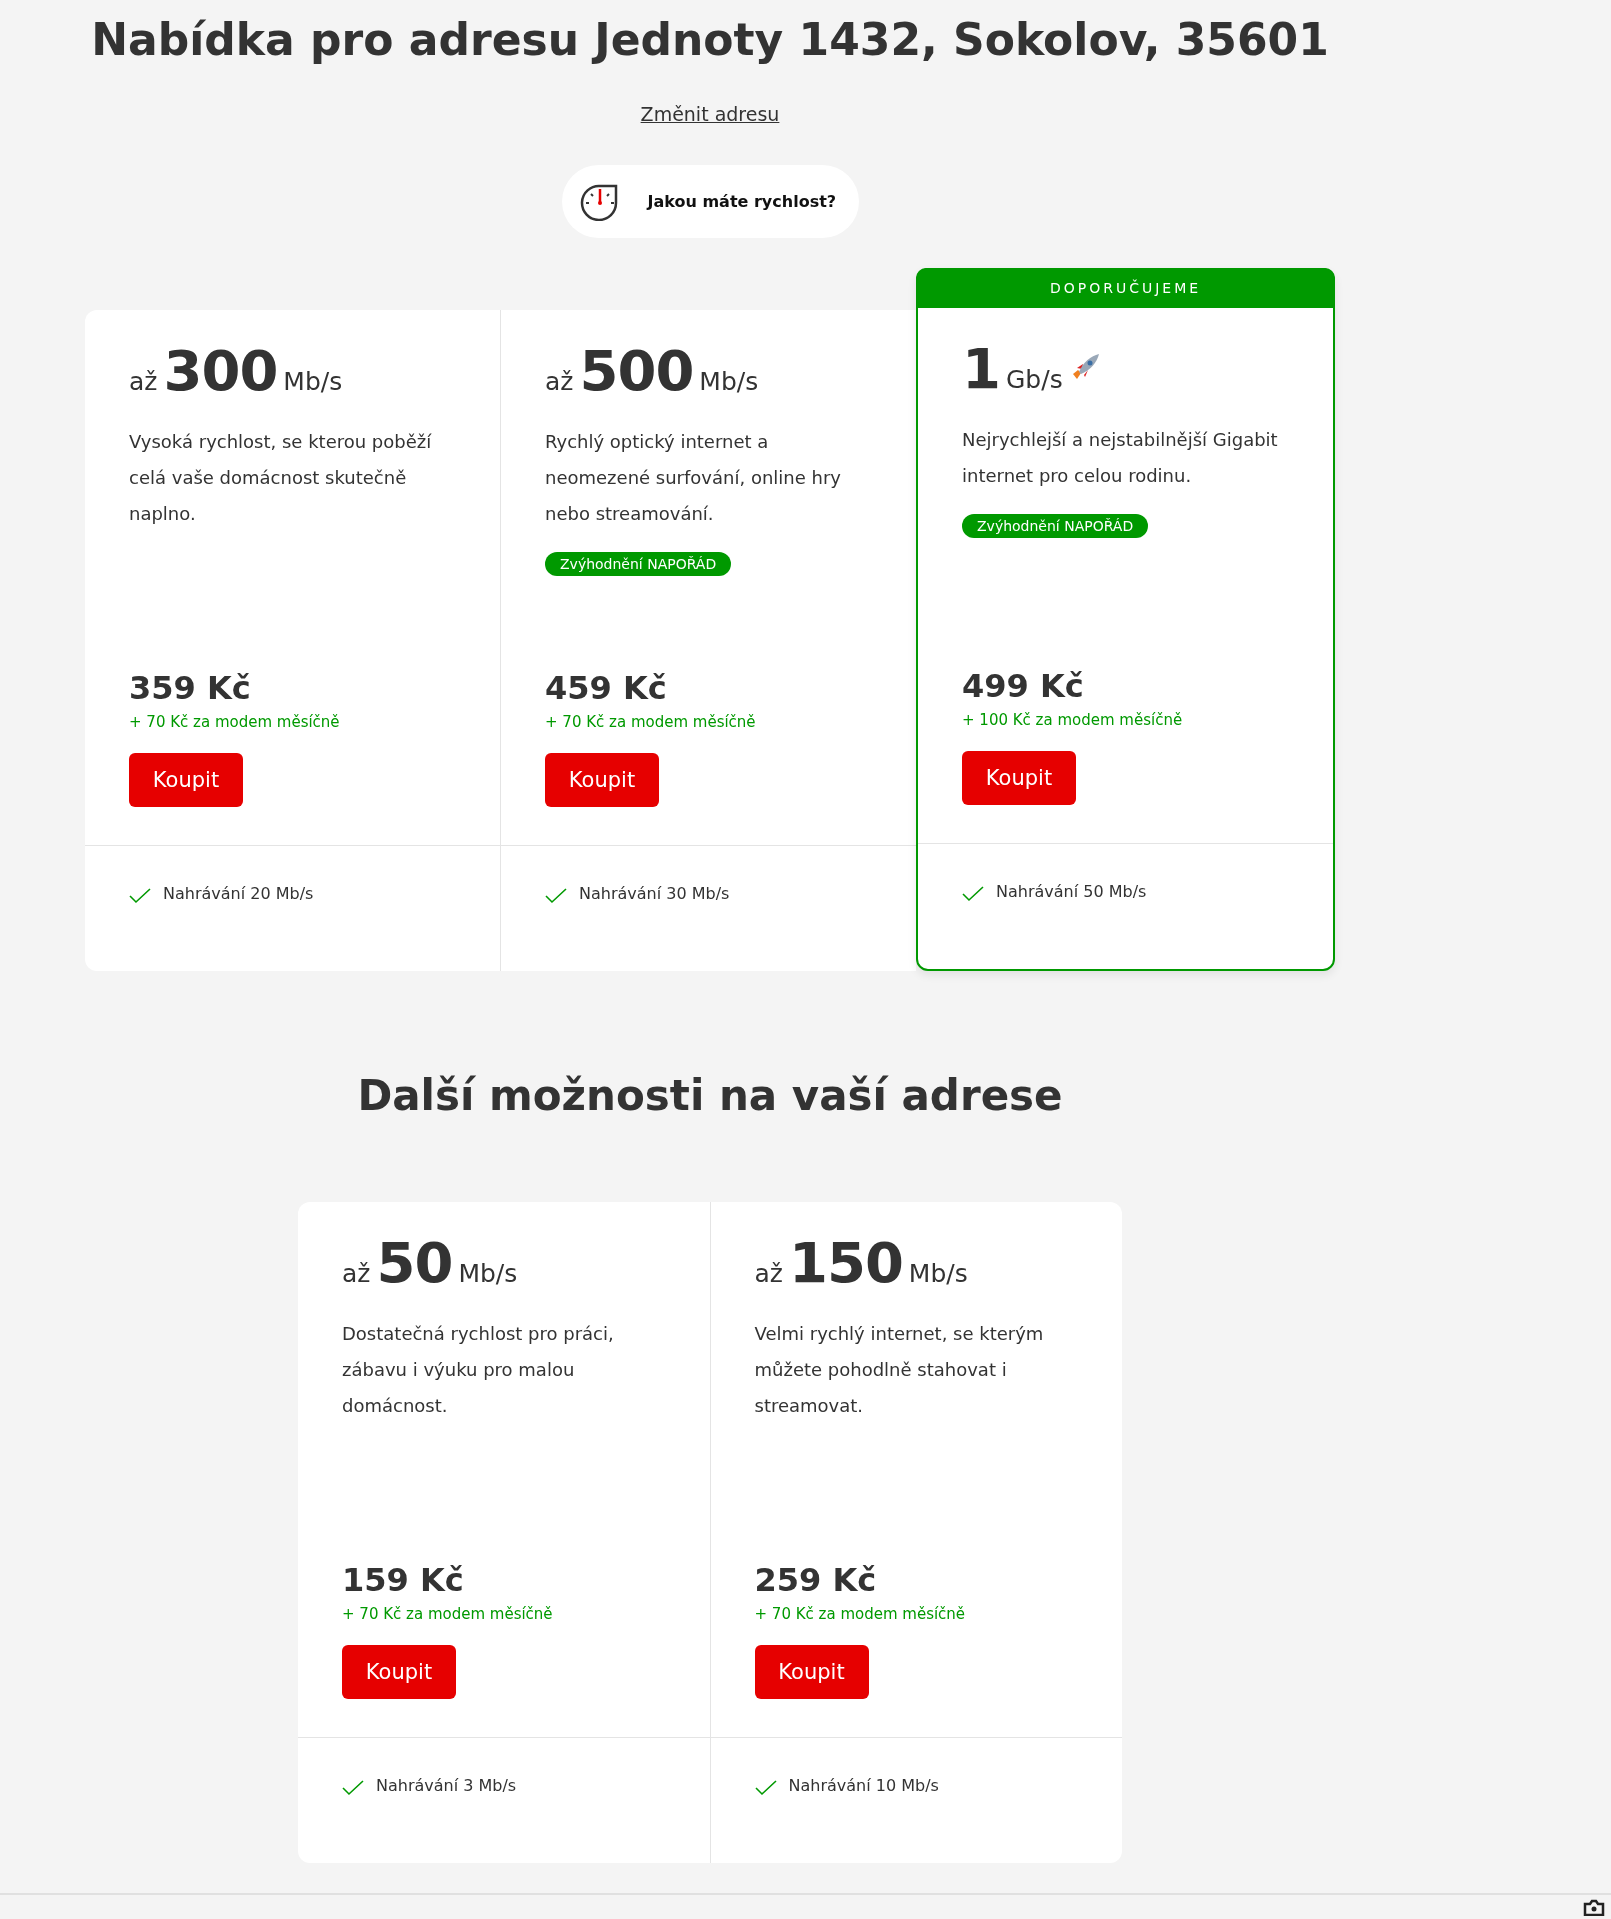 Image resolution: width=1611 pixels, height=1919 pixels. What do you see at coordinates (710, 114) in the screenshot?
I see `change-address-link: Změnit adresu` at bounding box center [710, 114].